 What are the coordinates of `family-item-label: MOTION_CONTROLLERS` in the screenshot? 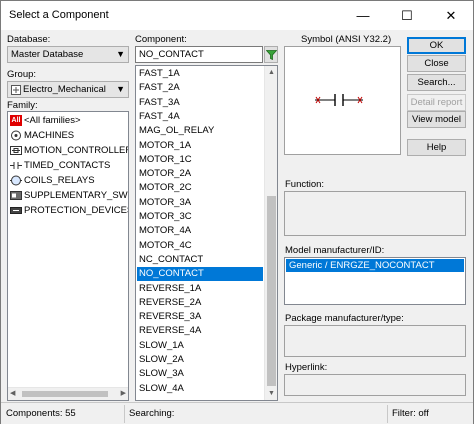 It's located at (76, 150).